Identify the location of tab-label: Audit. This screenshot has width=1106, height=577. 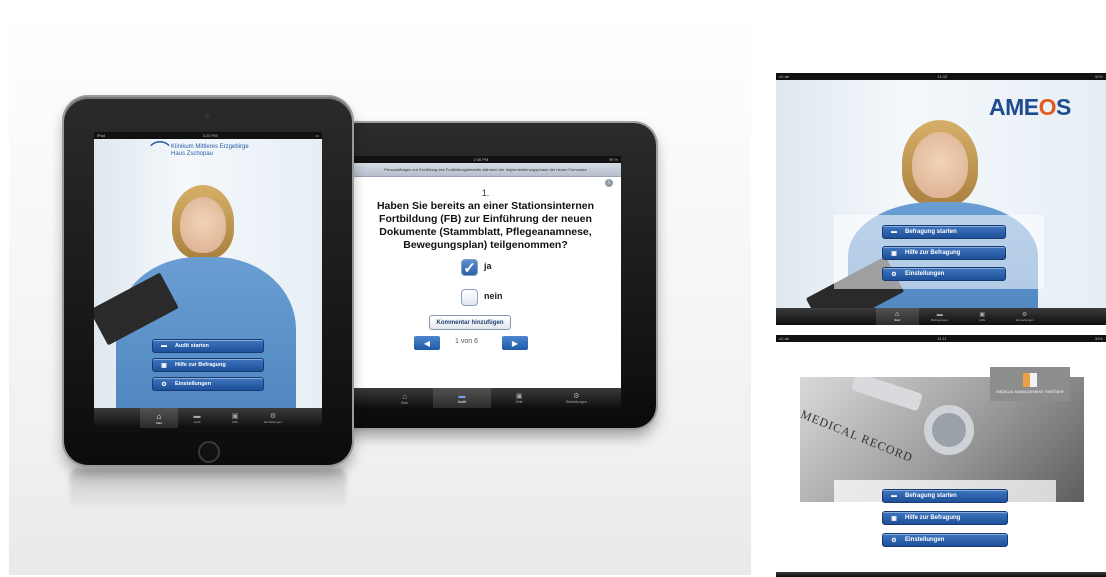
(461, 401).